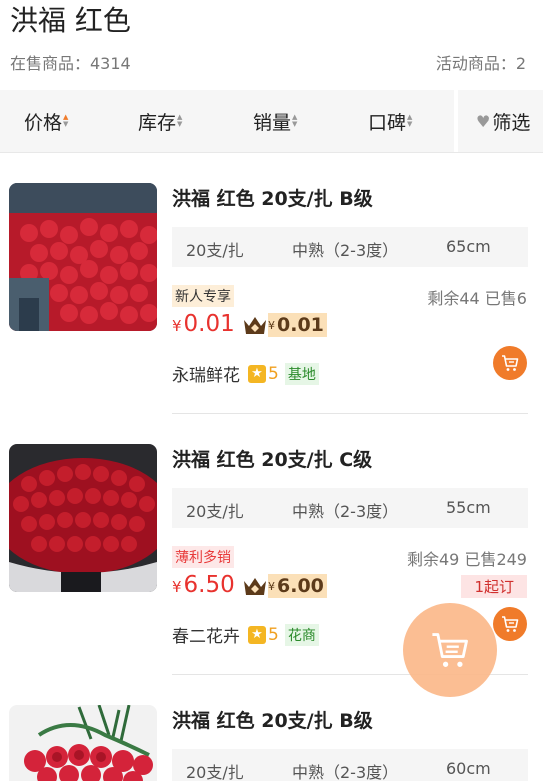 This screenshot has width=543, height=781. What do you see at coordinates (209, 324) in the screenshot?
I see `price-value: 0.01` at bounding box center [209, 324].